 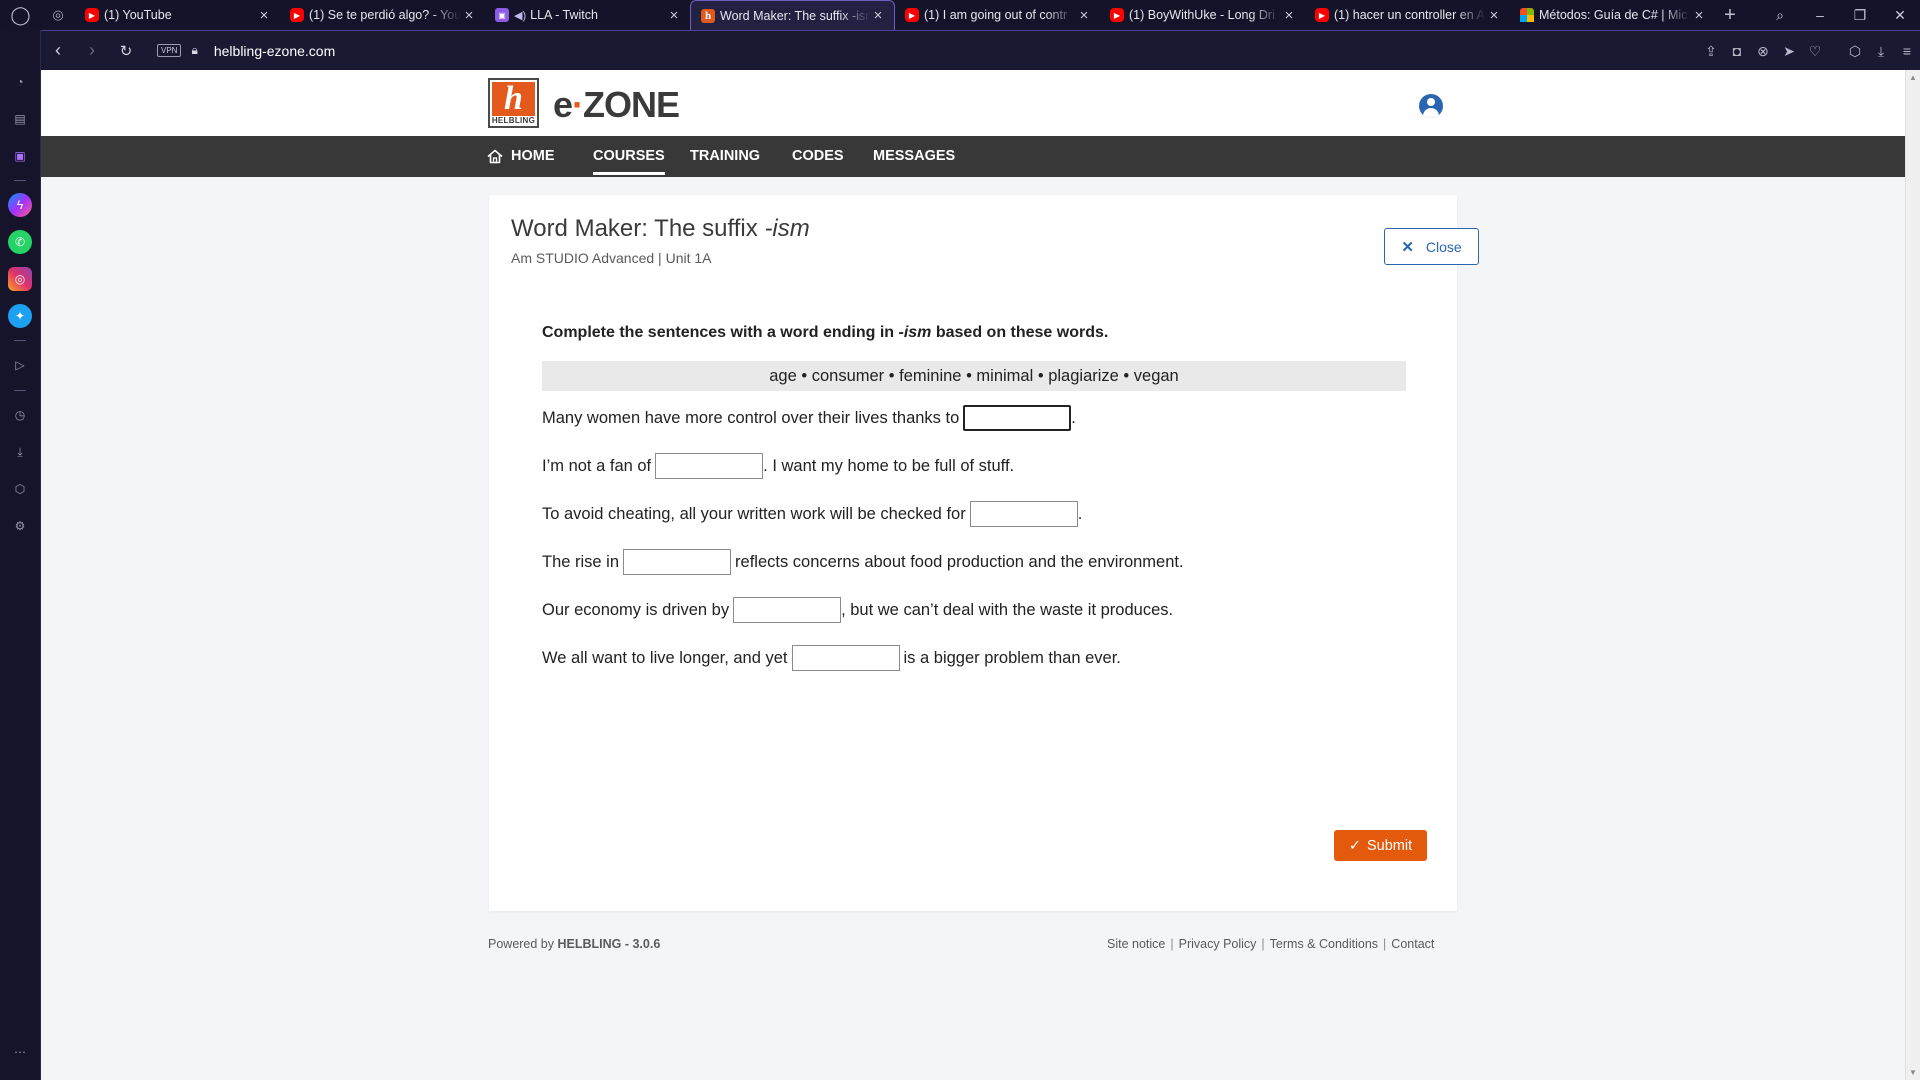 I want to click on twitter-icon: ✦, so click(x=20, y=316).